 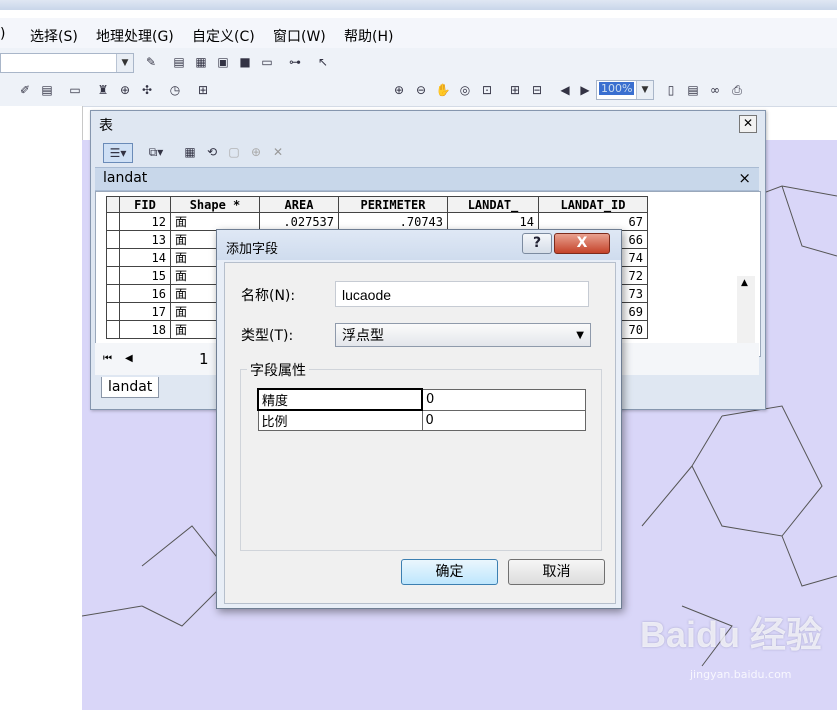 I want to click on route-icon: ⊕, so click(x=125, y=90).